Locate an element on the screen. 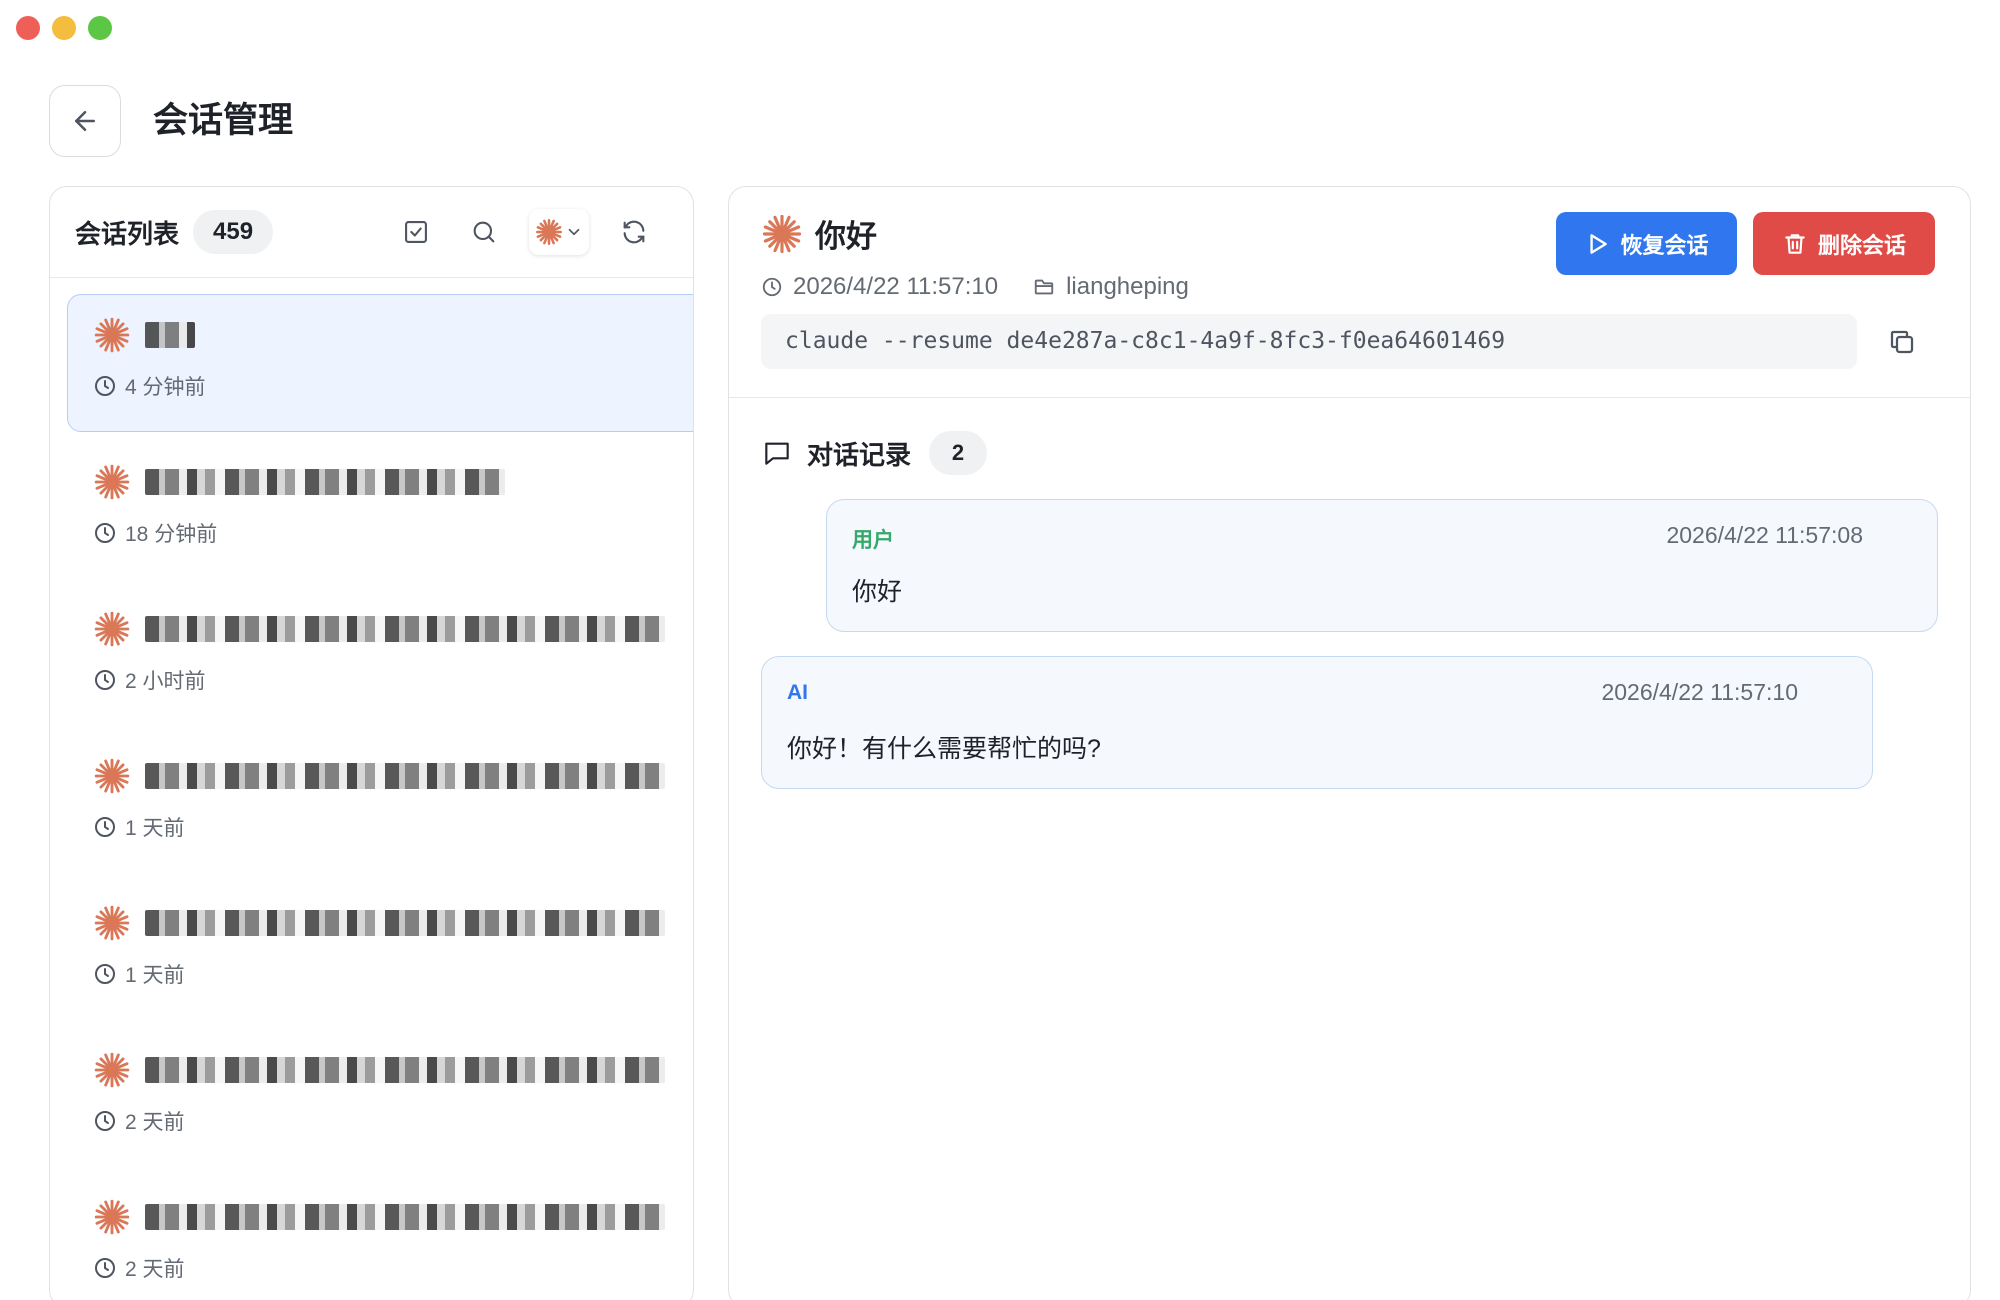  session-datetime-text: 2026/4/22 11:57:10 is located at coordinates (896, 286).